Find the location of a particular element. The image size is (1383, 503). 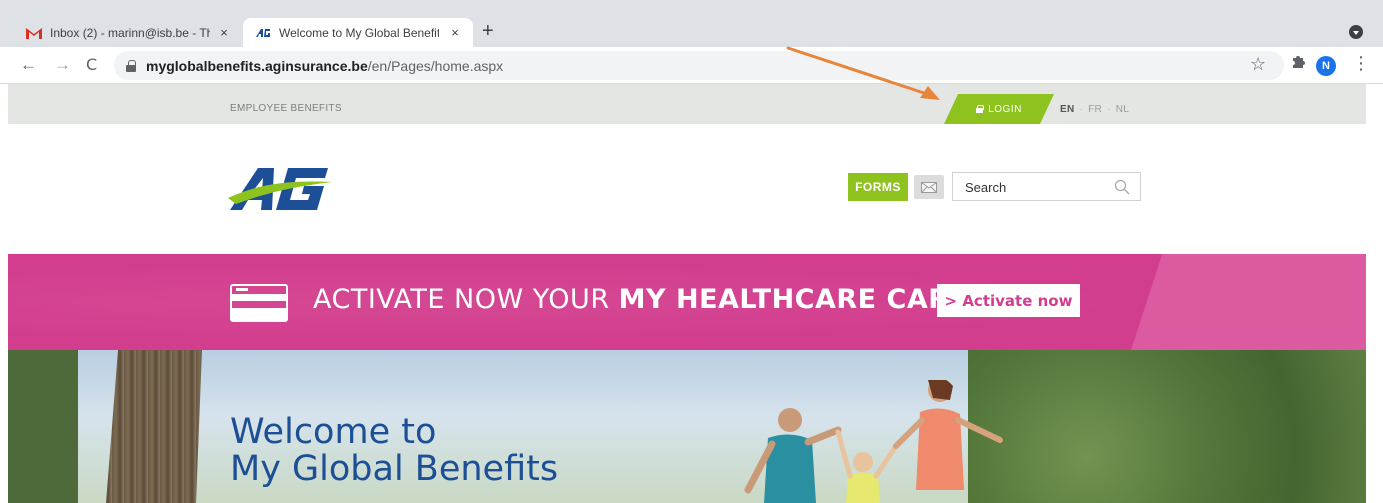

chrome-menu-icon: ⋮ is located at coordinates (1361, 63).